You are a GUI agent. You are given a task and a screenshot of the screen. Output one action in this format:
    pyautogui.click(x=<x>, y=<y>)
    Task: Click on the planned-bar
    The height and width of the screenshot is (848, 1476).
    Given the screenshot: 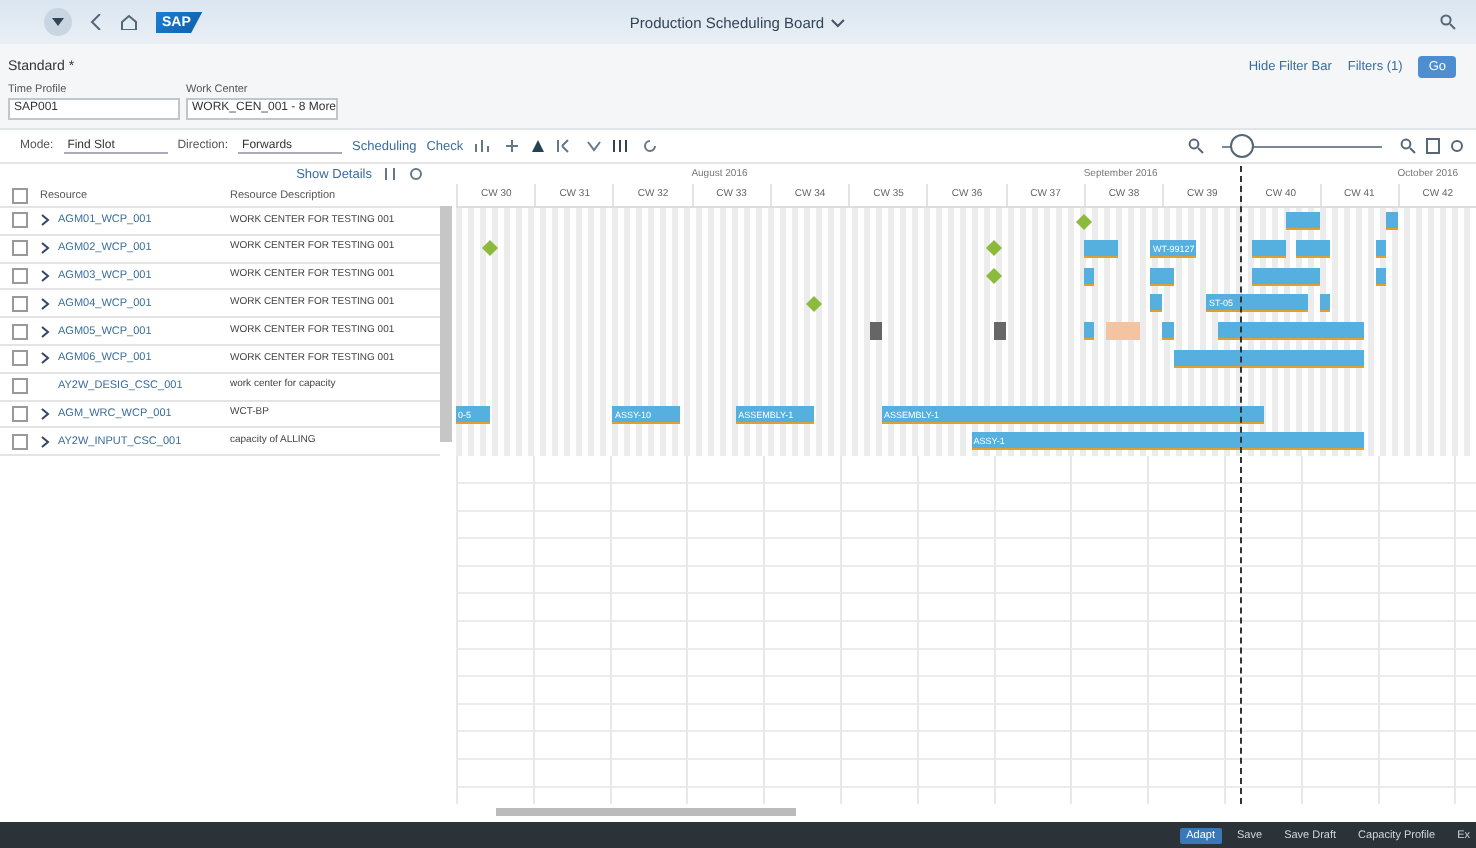 What is the action you would take?
    pyautogui.click(x=1123, y=331)
    